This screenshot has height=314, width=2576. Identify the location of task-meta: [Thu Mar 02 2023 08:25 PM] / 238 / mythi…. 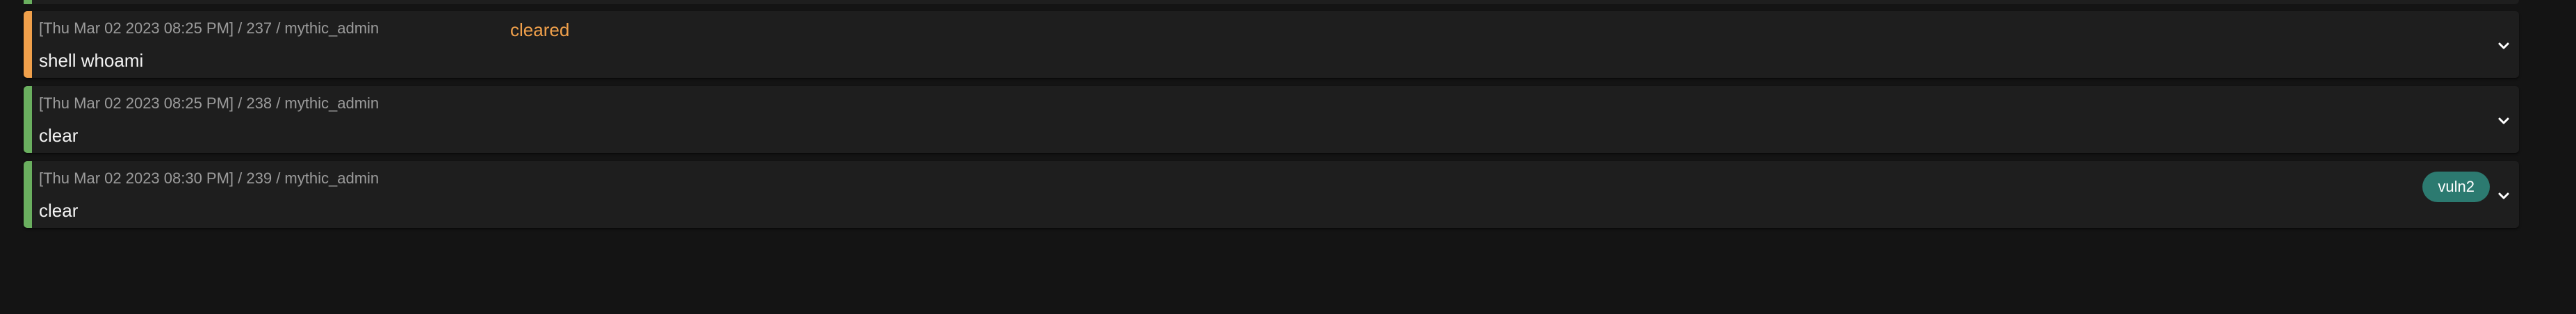
(209, 103).